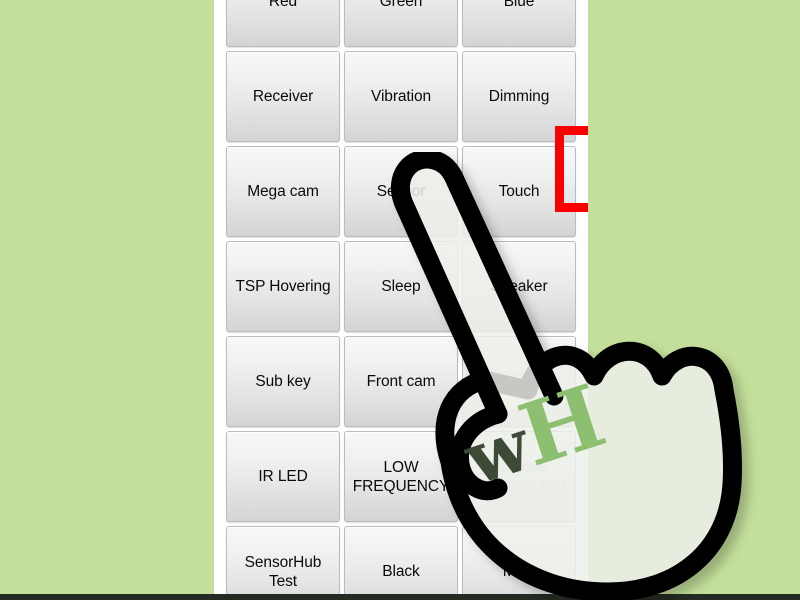 The height and width of the screenshot is (600, 800). Describe the element at coordinates (519, 23) in the screenshot. I see `grid-button-blue: Blue` at that location.